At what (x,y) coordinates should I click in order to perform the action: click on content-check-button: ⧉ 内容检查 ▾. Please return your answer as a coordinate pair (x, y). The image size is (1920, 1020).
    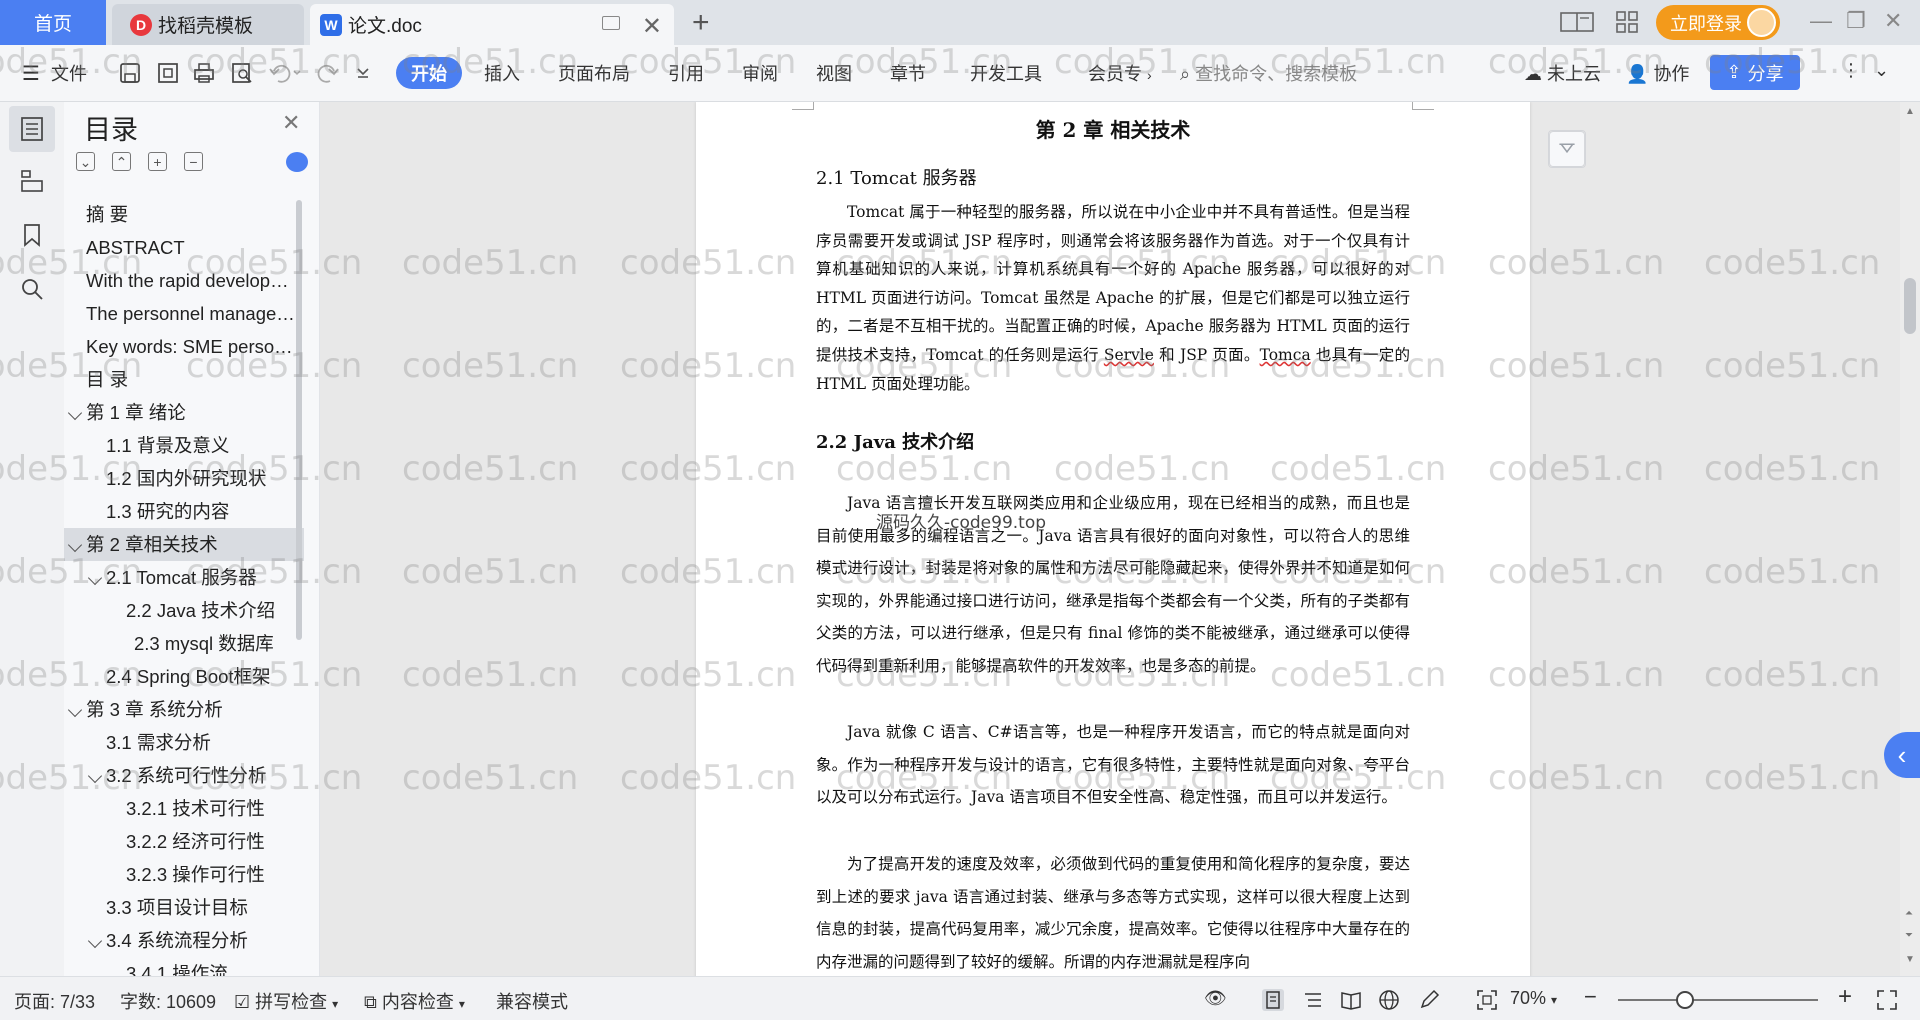
    Looking at the image, I should click on (414, 1001).